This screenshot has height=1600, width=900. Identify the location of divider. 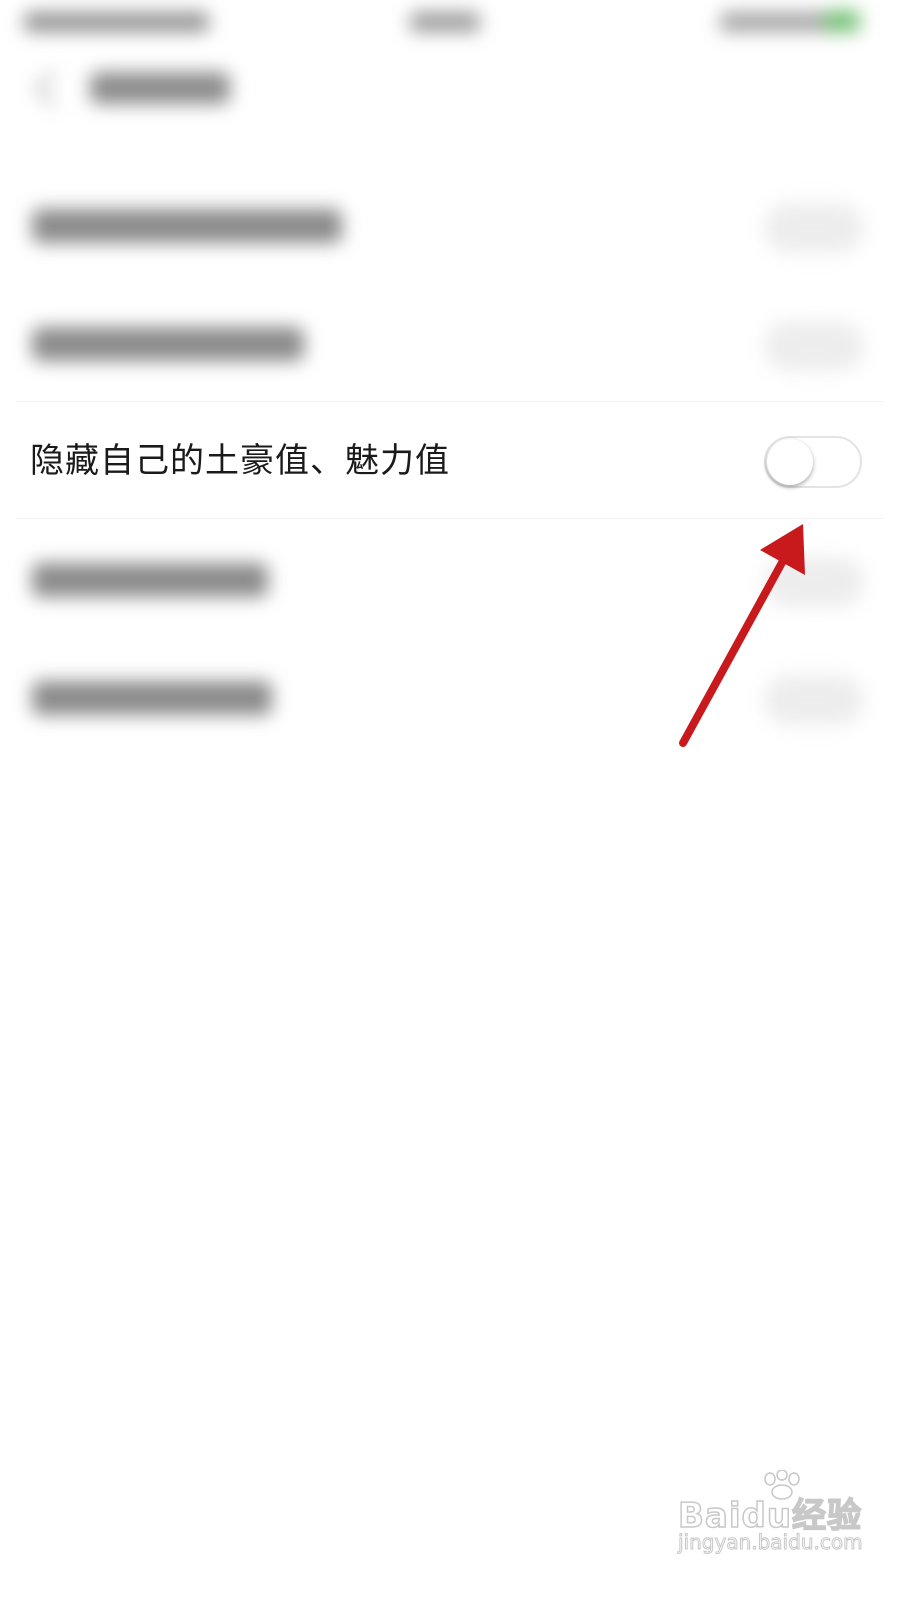
(450, 401).